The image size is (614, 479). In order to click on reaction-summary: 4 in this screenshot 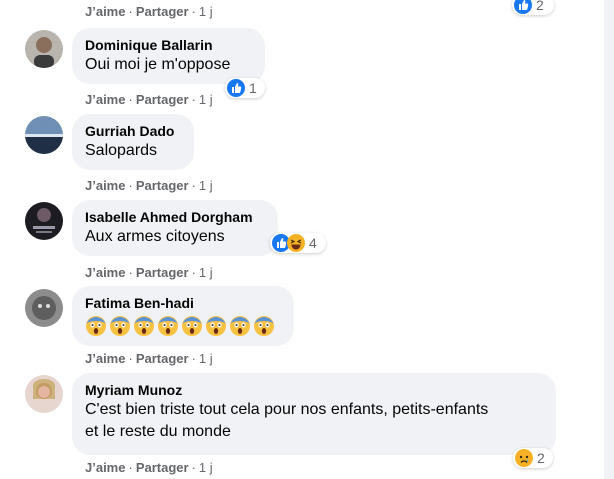, I will do `click(298, 243)`.